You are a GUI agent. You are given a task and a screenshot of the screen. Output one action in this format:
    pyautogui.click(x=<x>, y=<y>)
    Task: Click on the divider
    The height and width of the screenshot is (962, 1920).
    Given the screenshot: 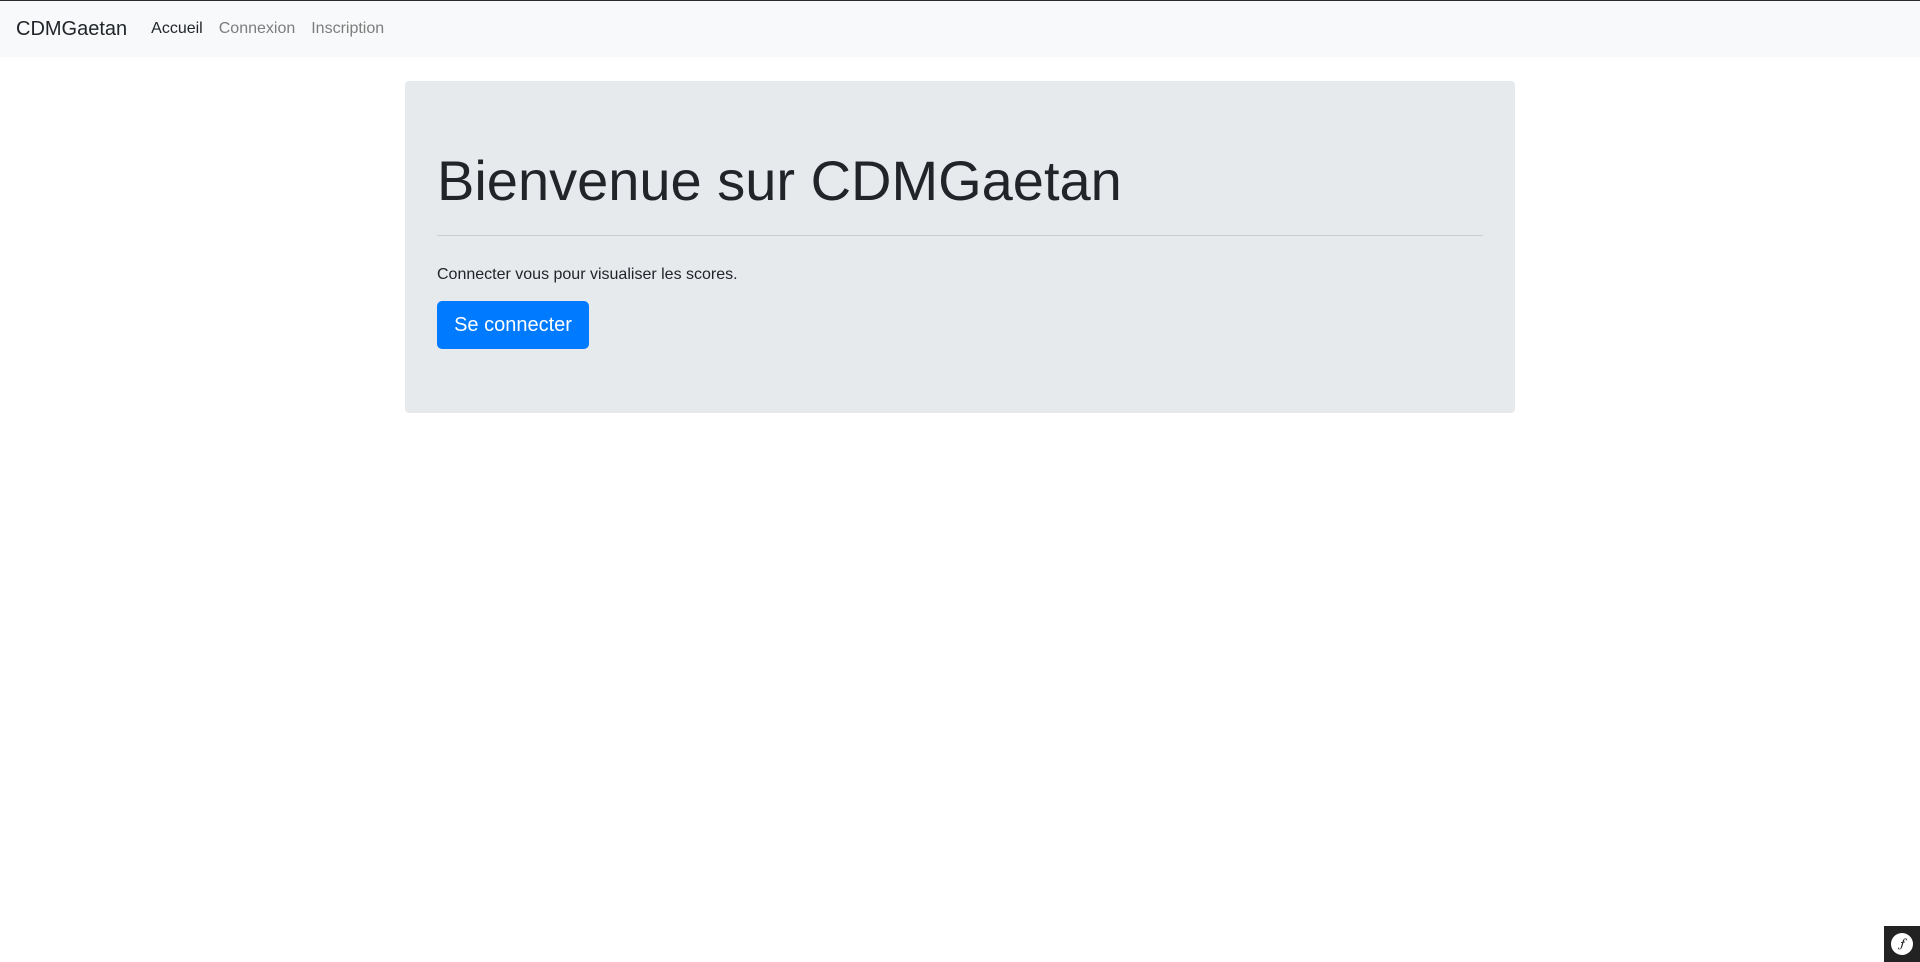 What is the action you would take?
    pyautogui.click(x=960, y=235)
    